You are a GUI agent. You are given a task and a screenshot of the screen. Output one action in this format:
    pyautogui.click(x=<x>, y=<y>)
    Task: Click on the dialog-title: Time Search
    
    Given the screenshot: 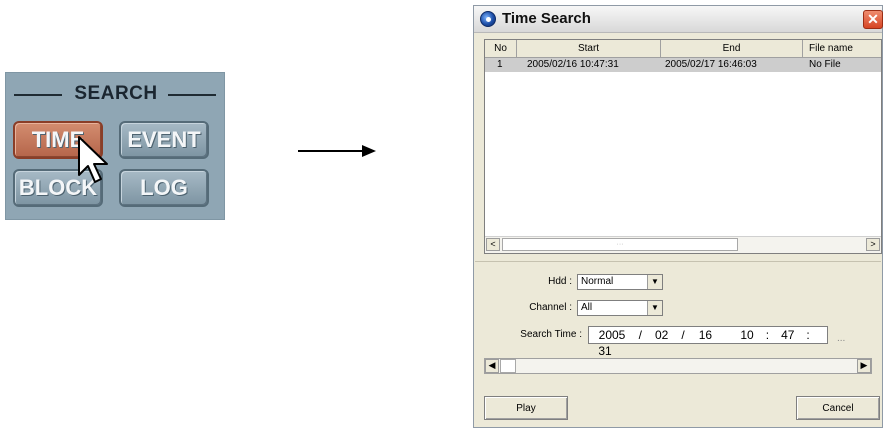 What is the action you would take?
    pyautogui.click(x=546, y=18)
    